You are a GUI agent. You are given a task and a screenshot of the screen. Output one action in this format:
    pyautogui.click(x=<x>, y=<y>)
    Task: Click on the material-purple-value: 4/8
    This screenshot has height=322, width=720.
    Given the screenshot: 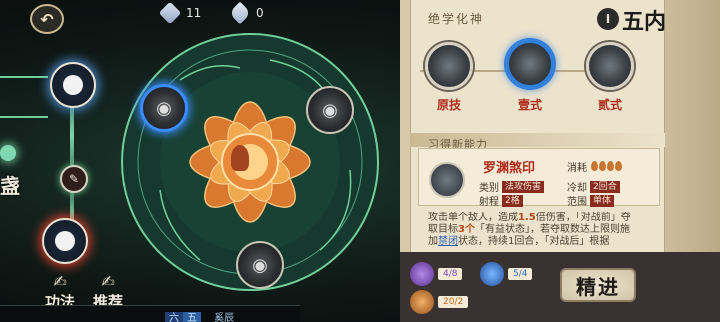 What is the action you would take?
    pyautogui.click(x=450, y=274)
    